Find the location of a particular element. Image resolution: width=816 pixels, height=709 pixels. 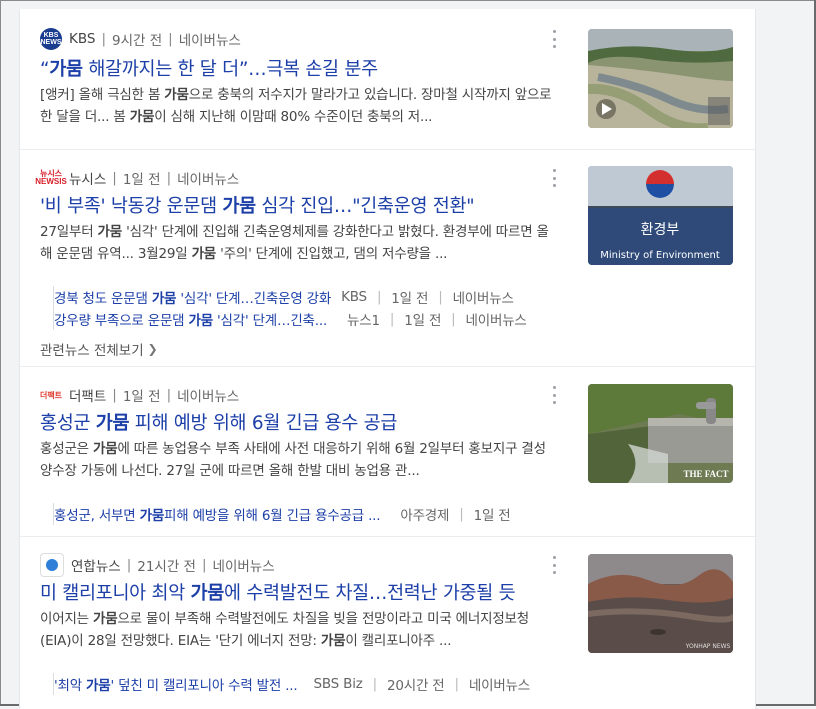

related-time: 20시간 전 is located at coordinates (416, 686).